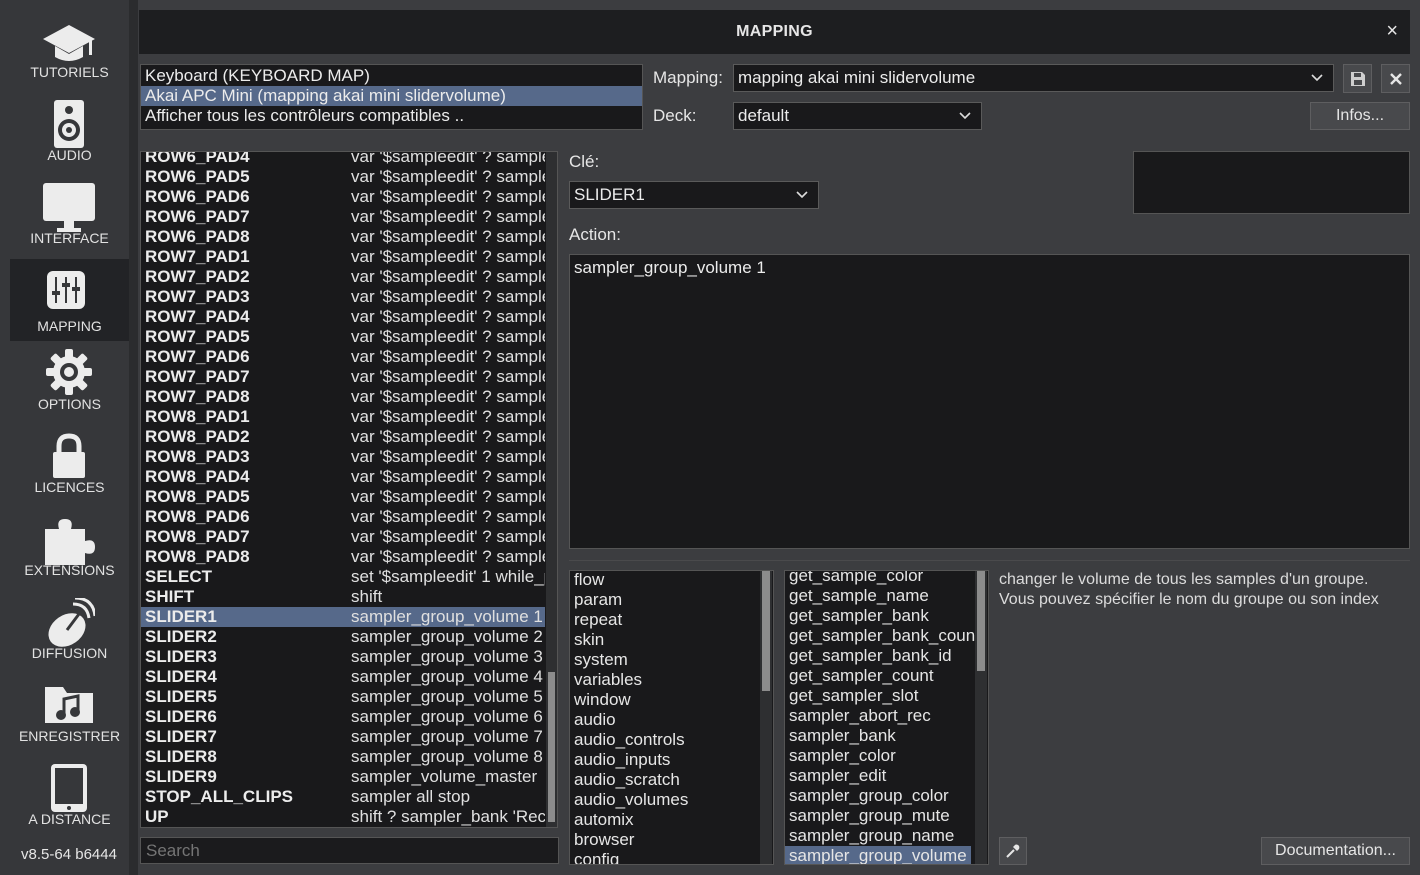 The image size is (1420, 875). Describe the element at coordinates (877, 776) in the screenshot. I see `verb-item: sampler_edit` at that location.